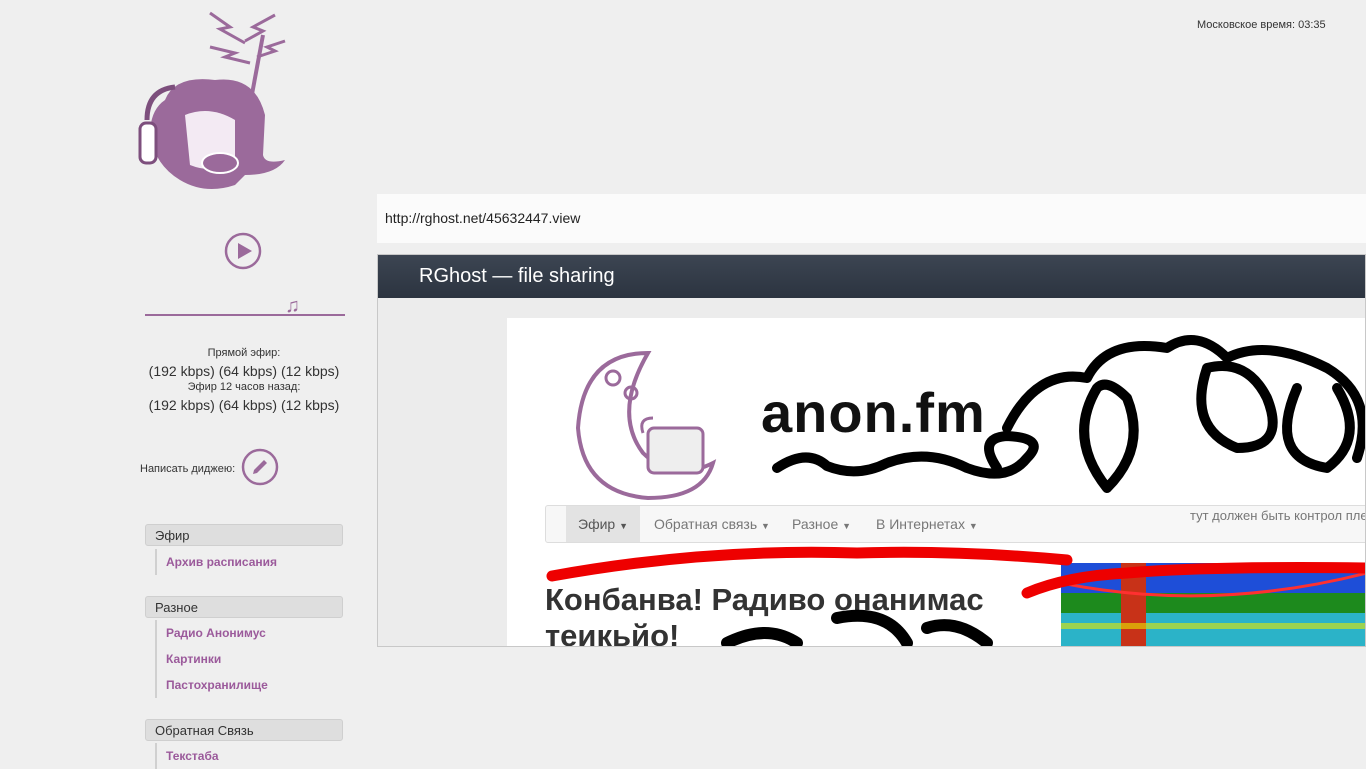 The height and width of the screenshot is (769, 1366). What do you see at coordinates (646, 425) in the screenshot?
I see `moon-logo-icon` at bounding box center [646, 425].